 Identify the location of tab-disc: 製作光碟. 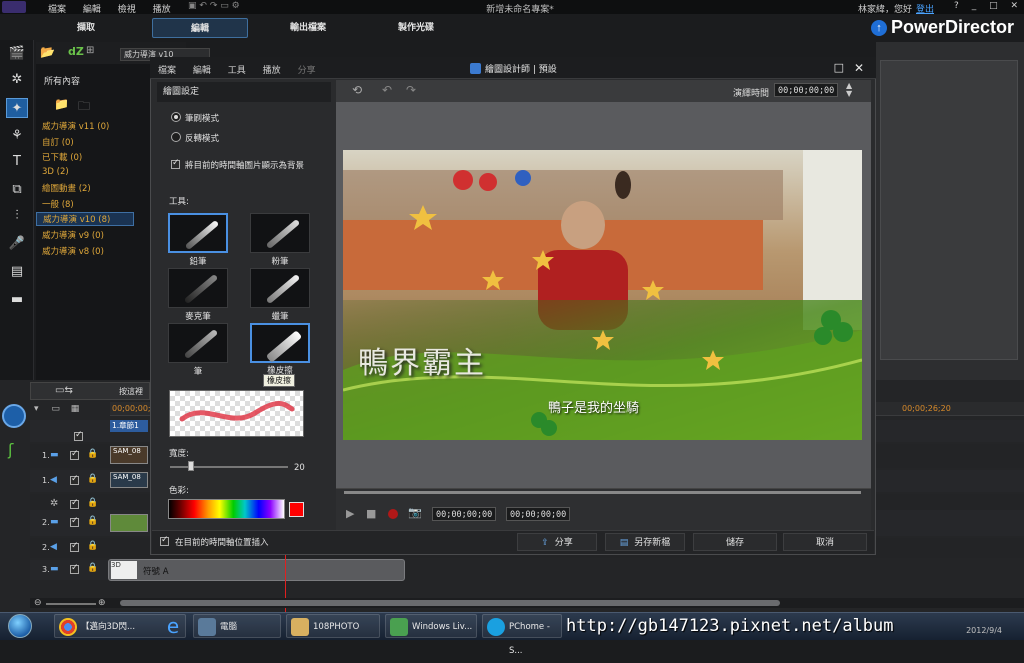
(416, 28).